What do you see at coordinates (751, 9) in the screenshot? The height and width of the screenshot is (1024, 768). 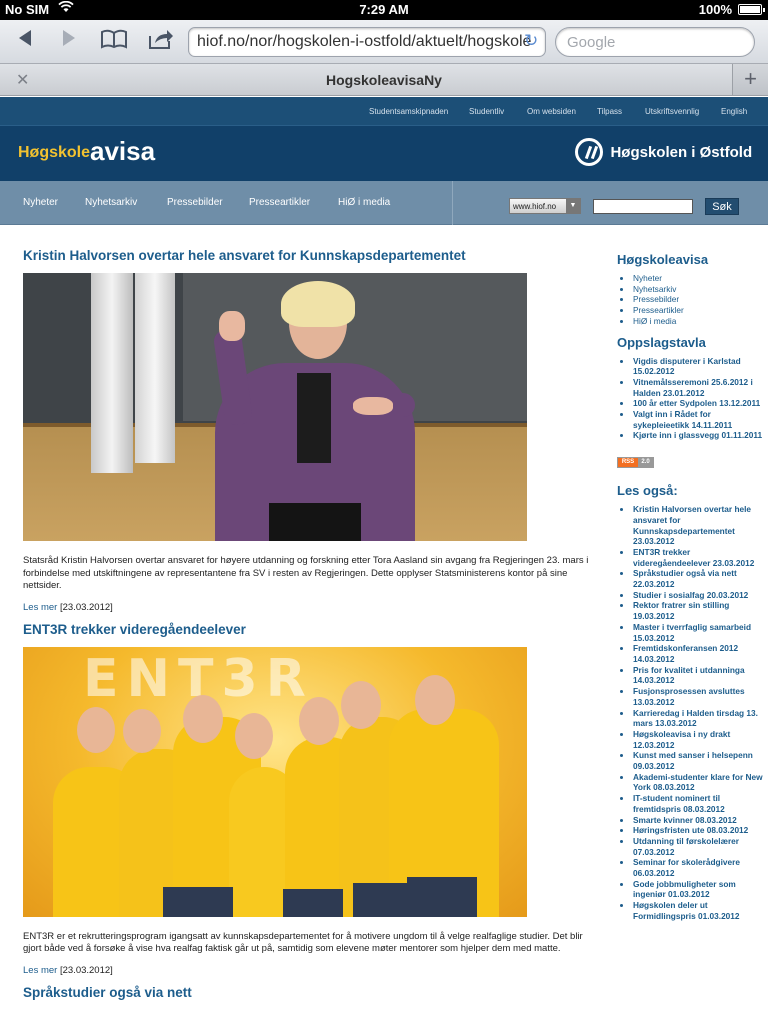 I see `battery-icon` at bounding box center [751, 9].